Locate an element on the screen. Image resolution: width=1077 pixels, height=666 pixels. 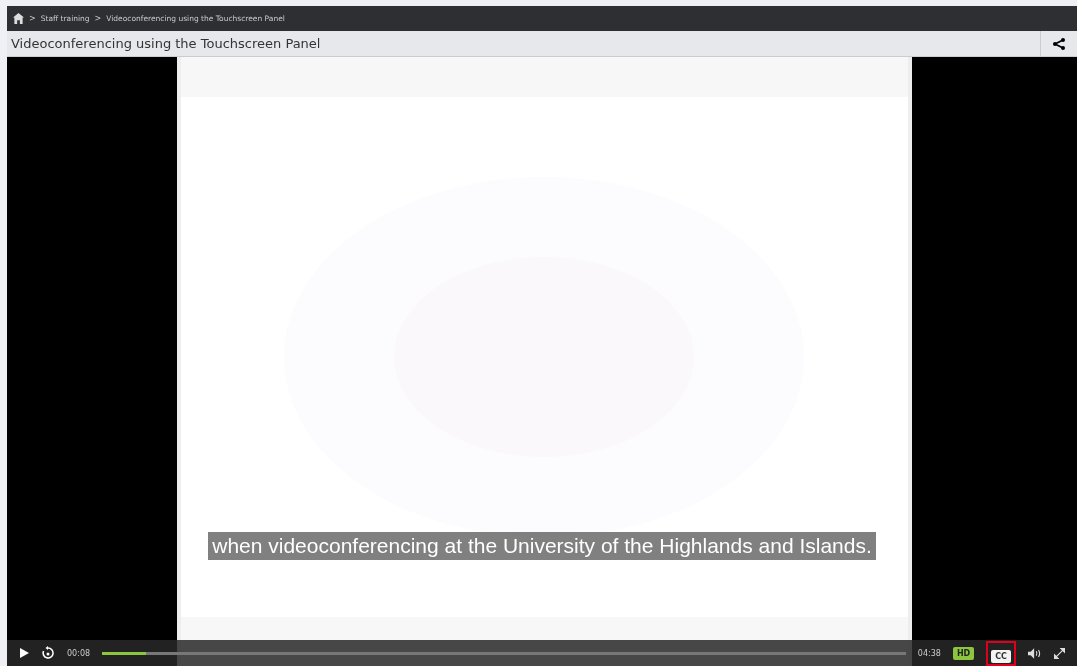
share-icon is located at coordinates (1059, 43).